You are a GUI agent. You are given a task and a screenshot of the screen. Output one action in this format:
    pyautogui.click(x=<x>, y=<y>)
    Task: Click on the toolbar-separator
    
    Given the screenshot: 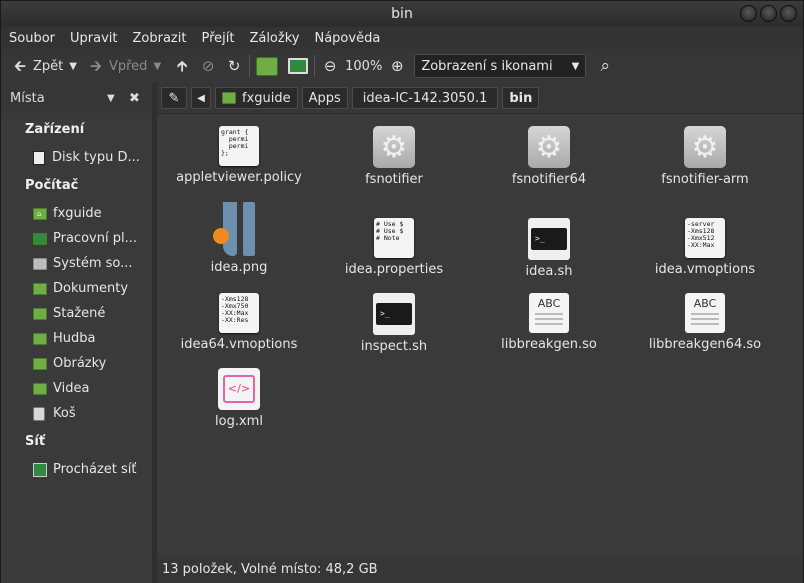 What is the action you would take?
    pyautogui.click(x=315, y=66)
    